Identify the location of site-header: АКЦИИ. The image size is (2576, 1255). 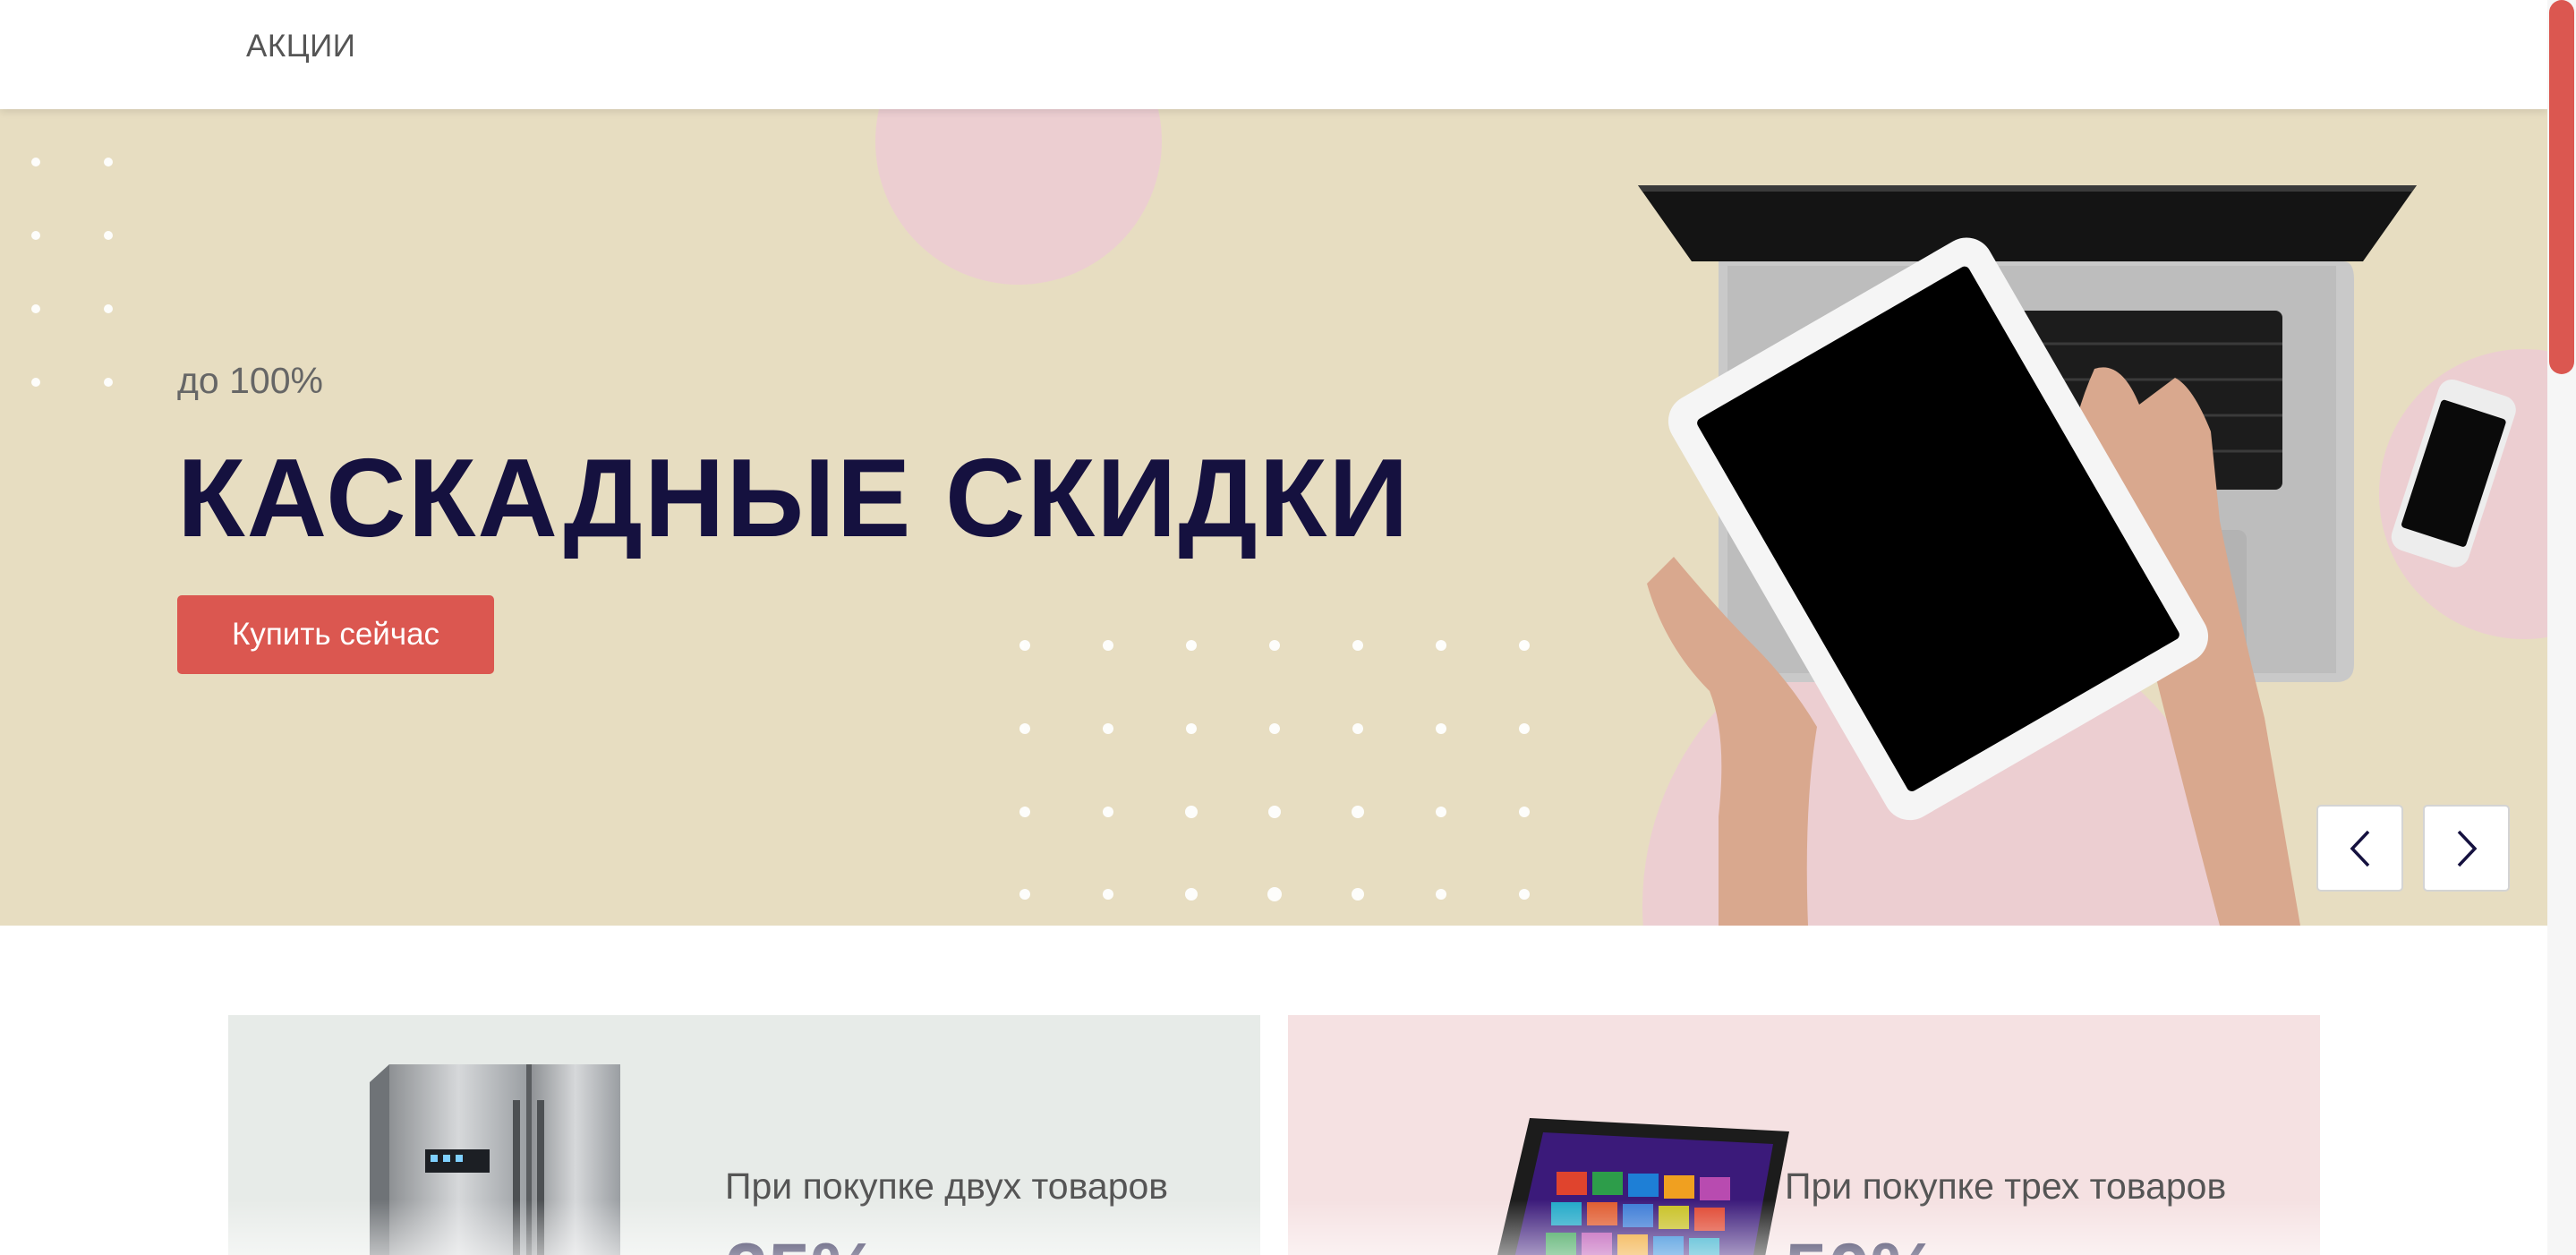
(1273, 54).